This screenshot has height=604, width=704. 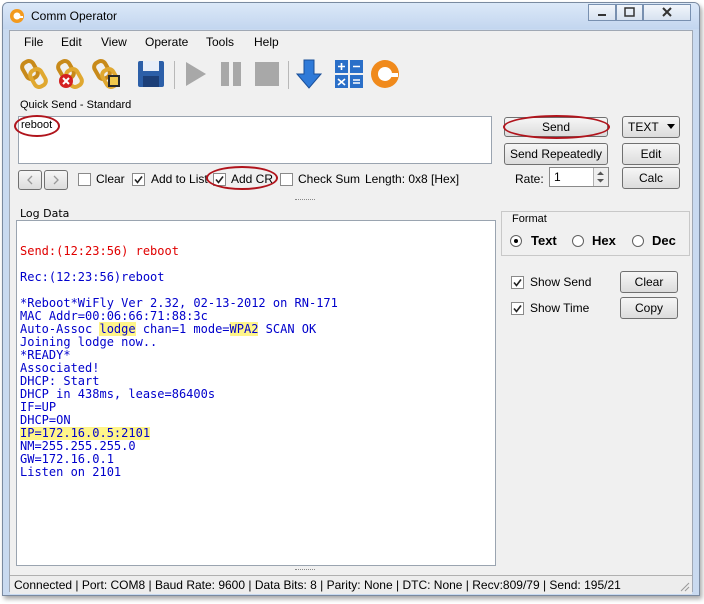 What do you see at coordinates (651, 178) in the screenshot?
I see `calc-button: Calc` at bounding box center [651, 178].